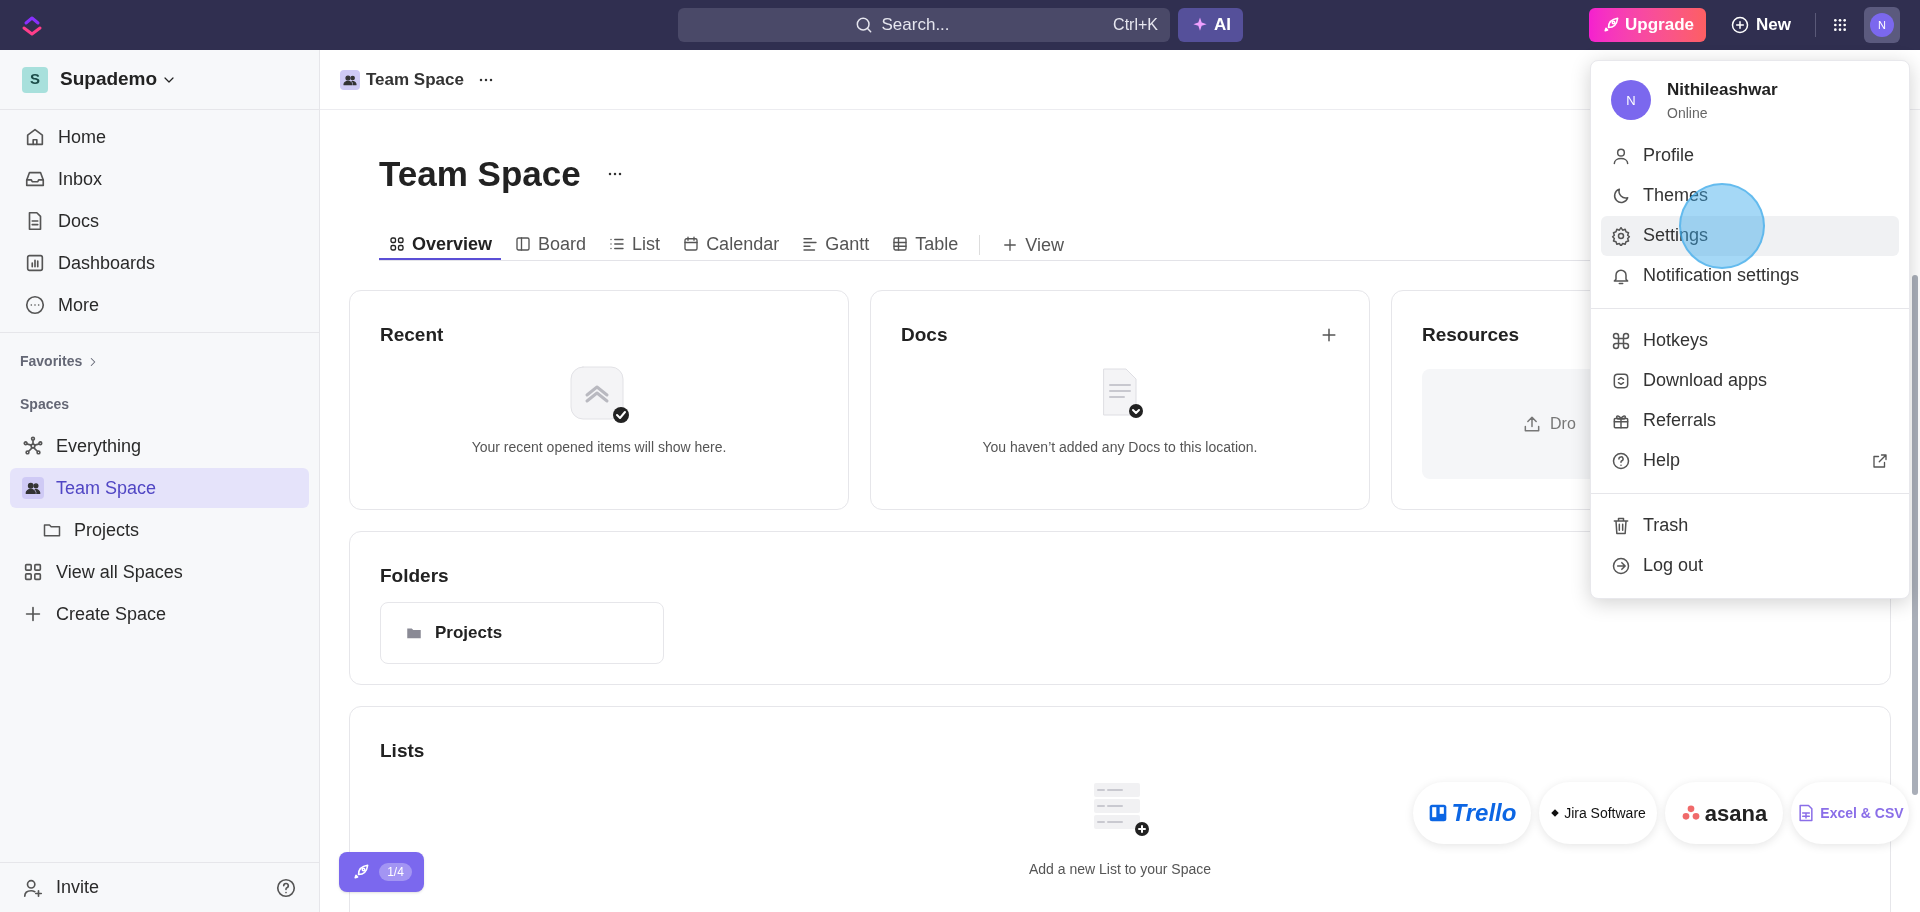  I want to click on apps-grid-icon, so click(1840, 25).